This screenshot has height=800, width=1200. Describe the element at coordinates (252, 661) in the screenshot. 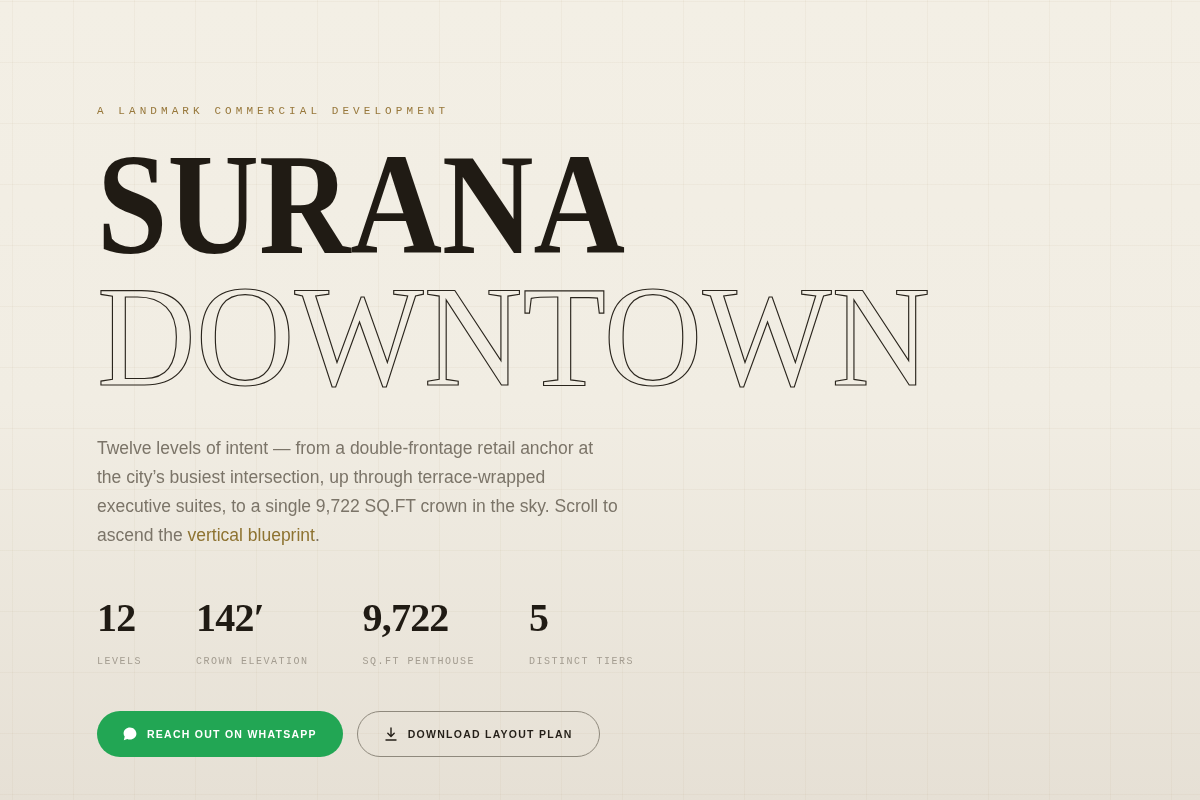

I see `stat-label: CROWN ELEVATION` at that location.